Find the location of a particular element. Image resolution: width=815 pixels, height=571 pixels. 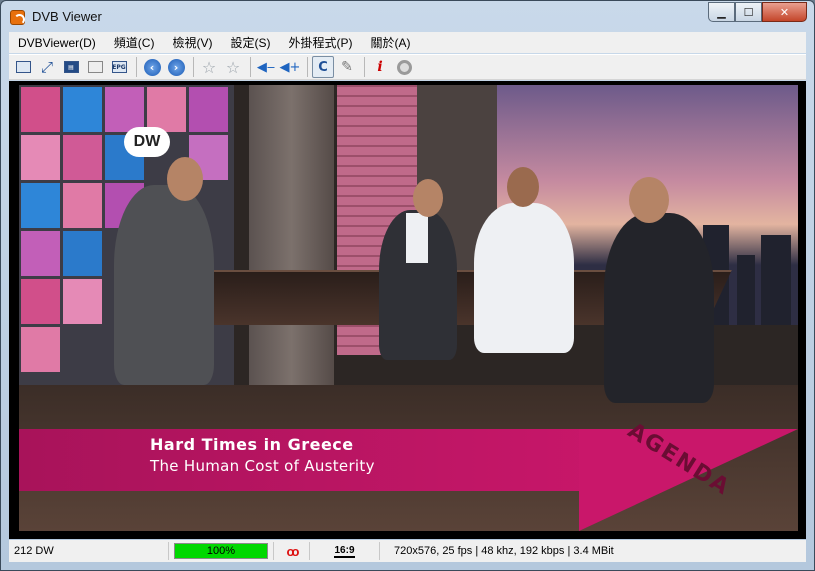

subtitle-cell: oo is located at coordinates (292, 551).